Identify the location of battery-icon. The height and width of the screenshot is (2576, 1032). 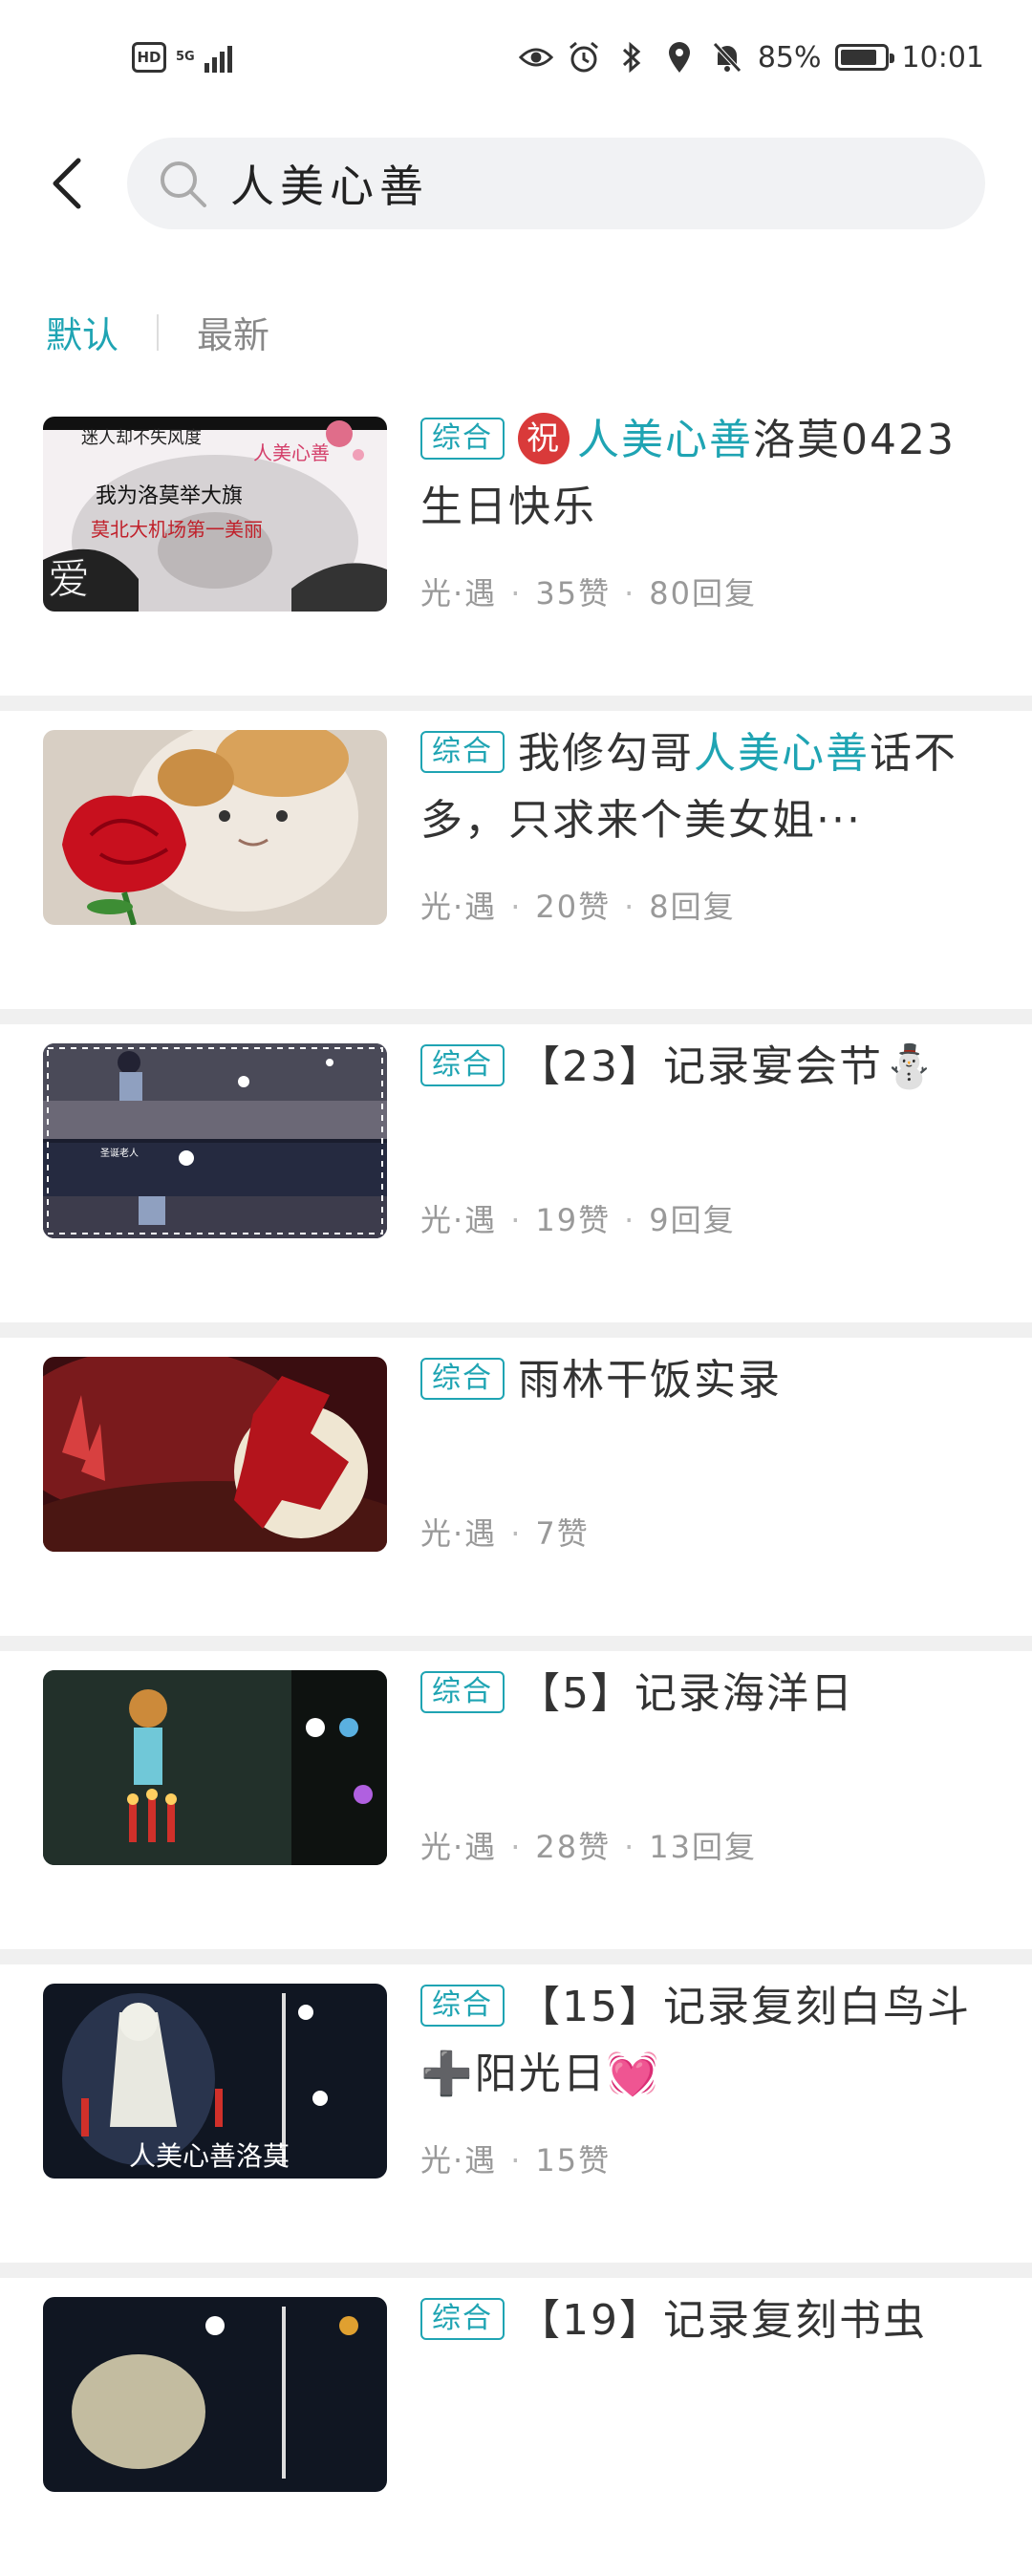
(864, 57).